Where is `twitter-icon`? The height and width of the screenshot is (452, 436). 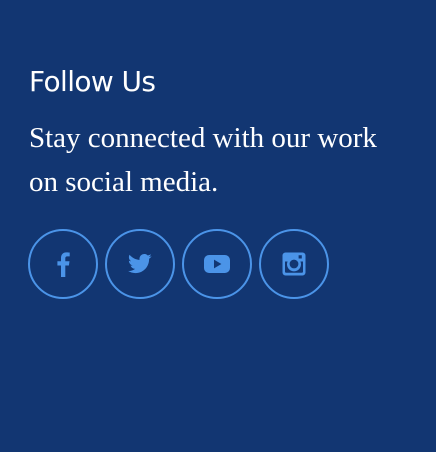
twitter-icon is located at coordinates (140, 264).